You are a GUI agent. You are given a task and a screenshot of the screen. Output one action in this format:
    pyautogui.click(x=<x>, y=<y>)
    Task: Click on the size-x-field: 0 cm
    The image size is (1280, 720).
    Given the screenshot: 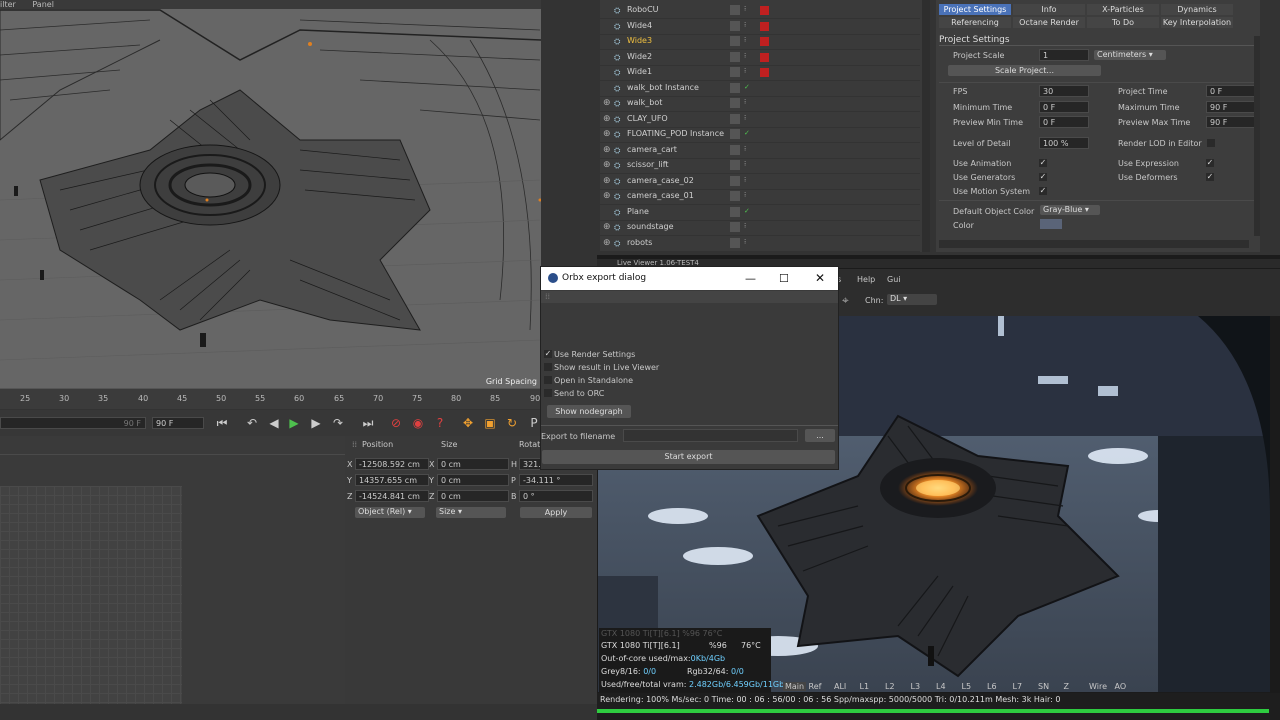 What is the action you would take?
    pyautogui.click(x=473, y=464)
    